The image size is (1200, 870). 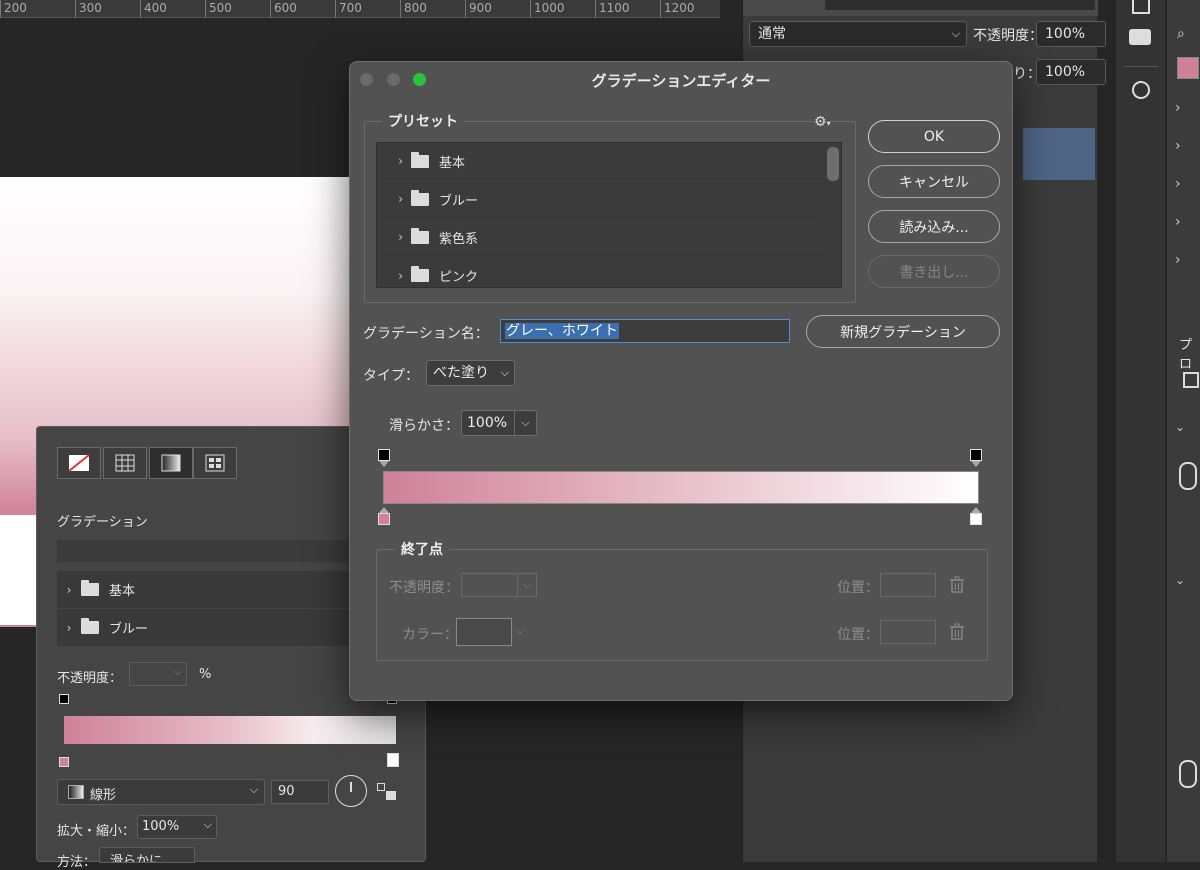 I want to click on reverse-square-a, so click(x=381, y=787).